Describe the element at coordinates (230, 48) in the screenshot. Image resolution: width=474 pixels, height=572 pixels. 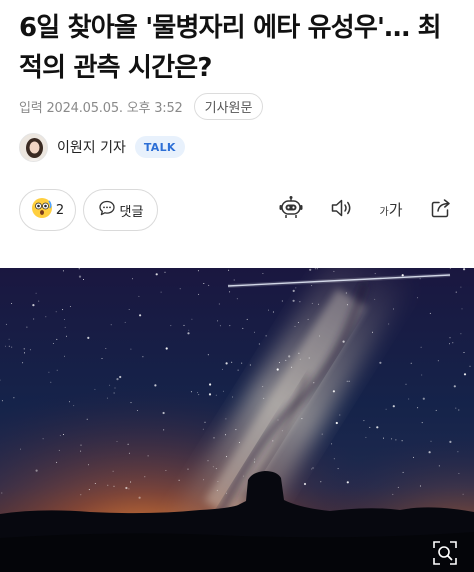
I see `article-title: 6일 찾아올 '물병자리 에타 유성우'… 최적의 관측 시간은?` at that location.